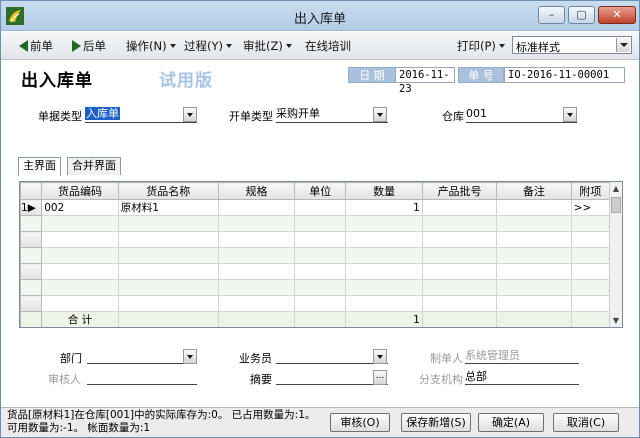 This screenshot has width=640, height=438. What do you see at coordinates (616, 320) in the screenshot?
I see `scroll-down-icon: ▼` at bounding box center [616, 320].